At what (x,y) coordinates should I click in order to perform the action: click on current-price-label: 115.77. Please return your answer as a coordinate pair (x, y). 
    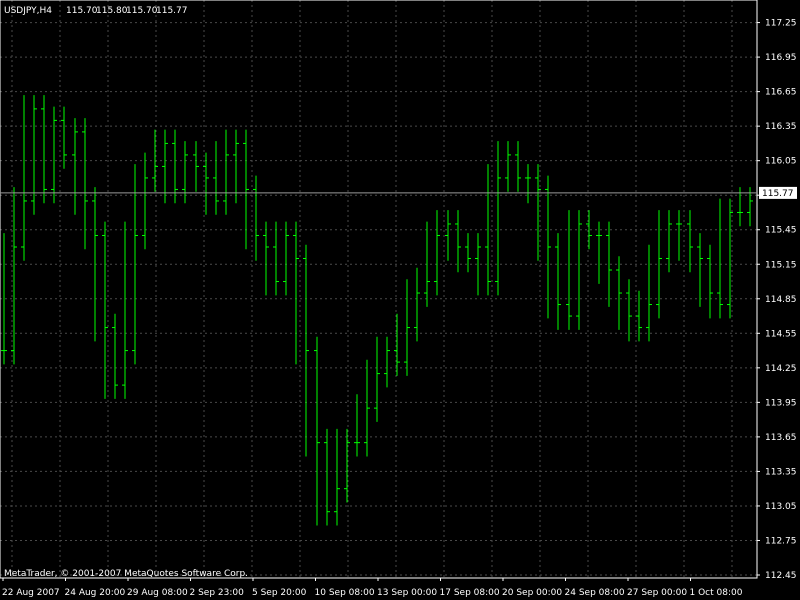
    Looking at the image, I should click on (778, 194).